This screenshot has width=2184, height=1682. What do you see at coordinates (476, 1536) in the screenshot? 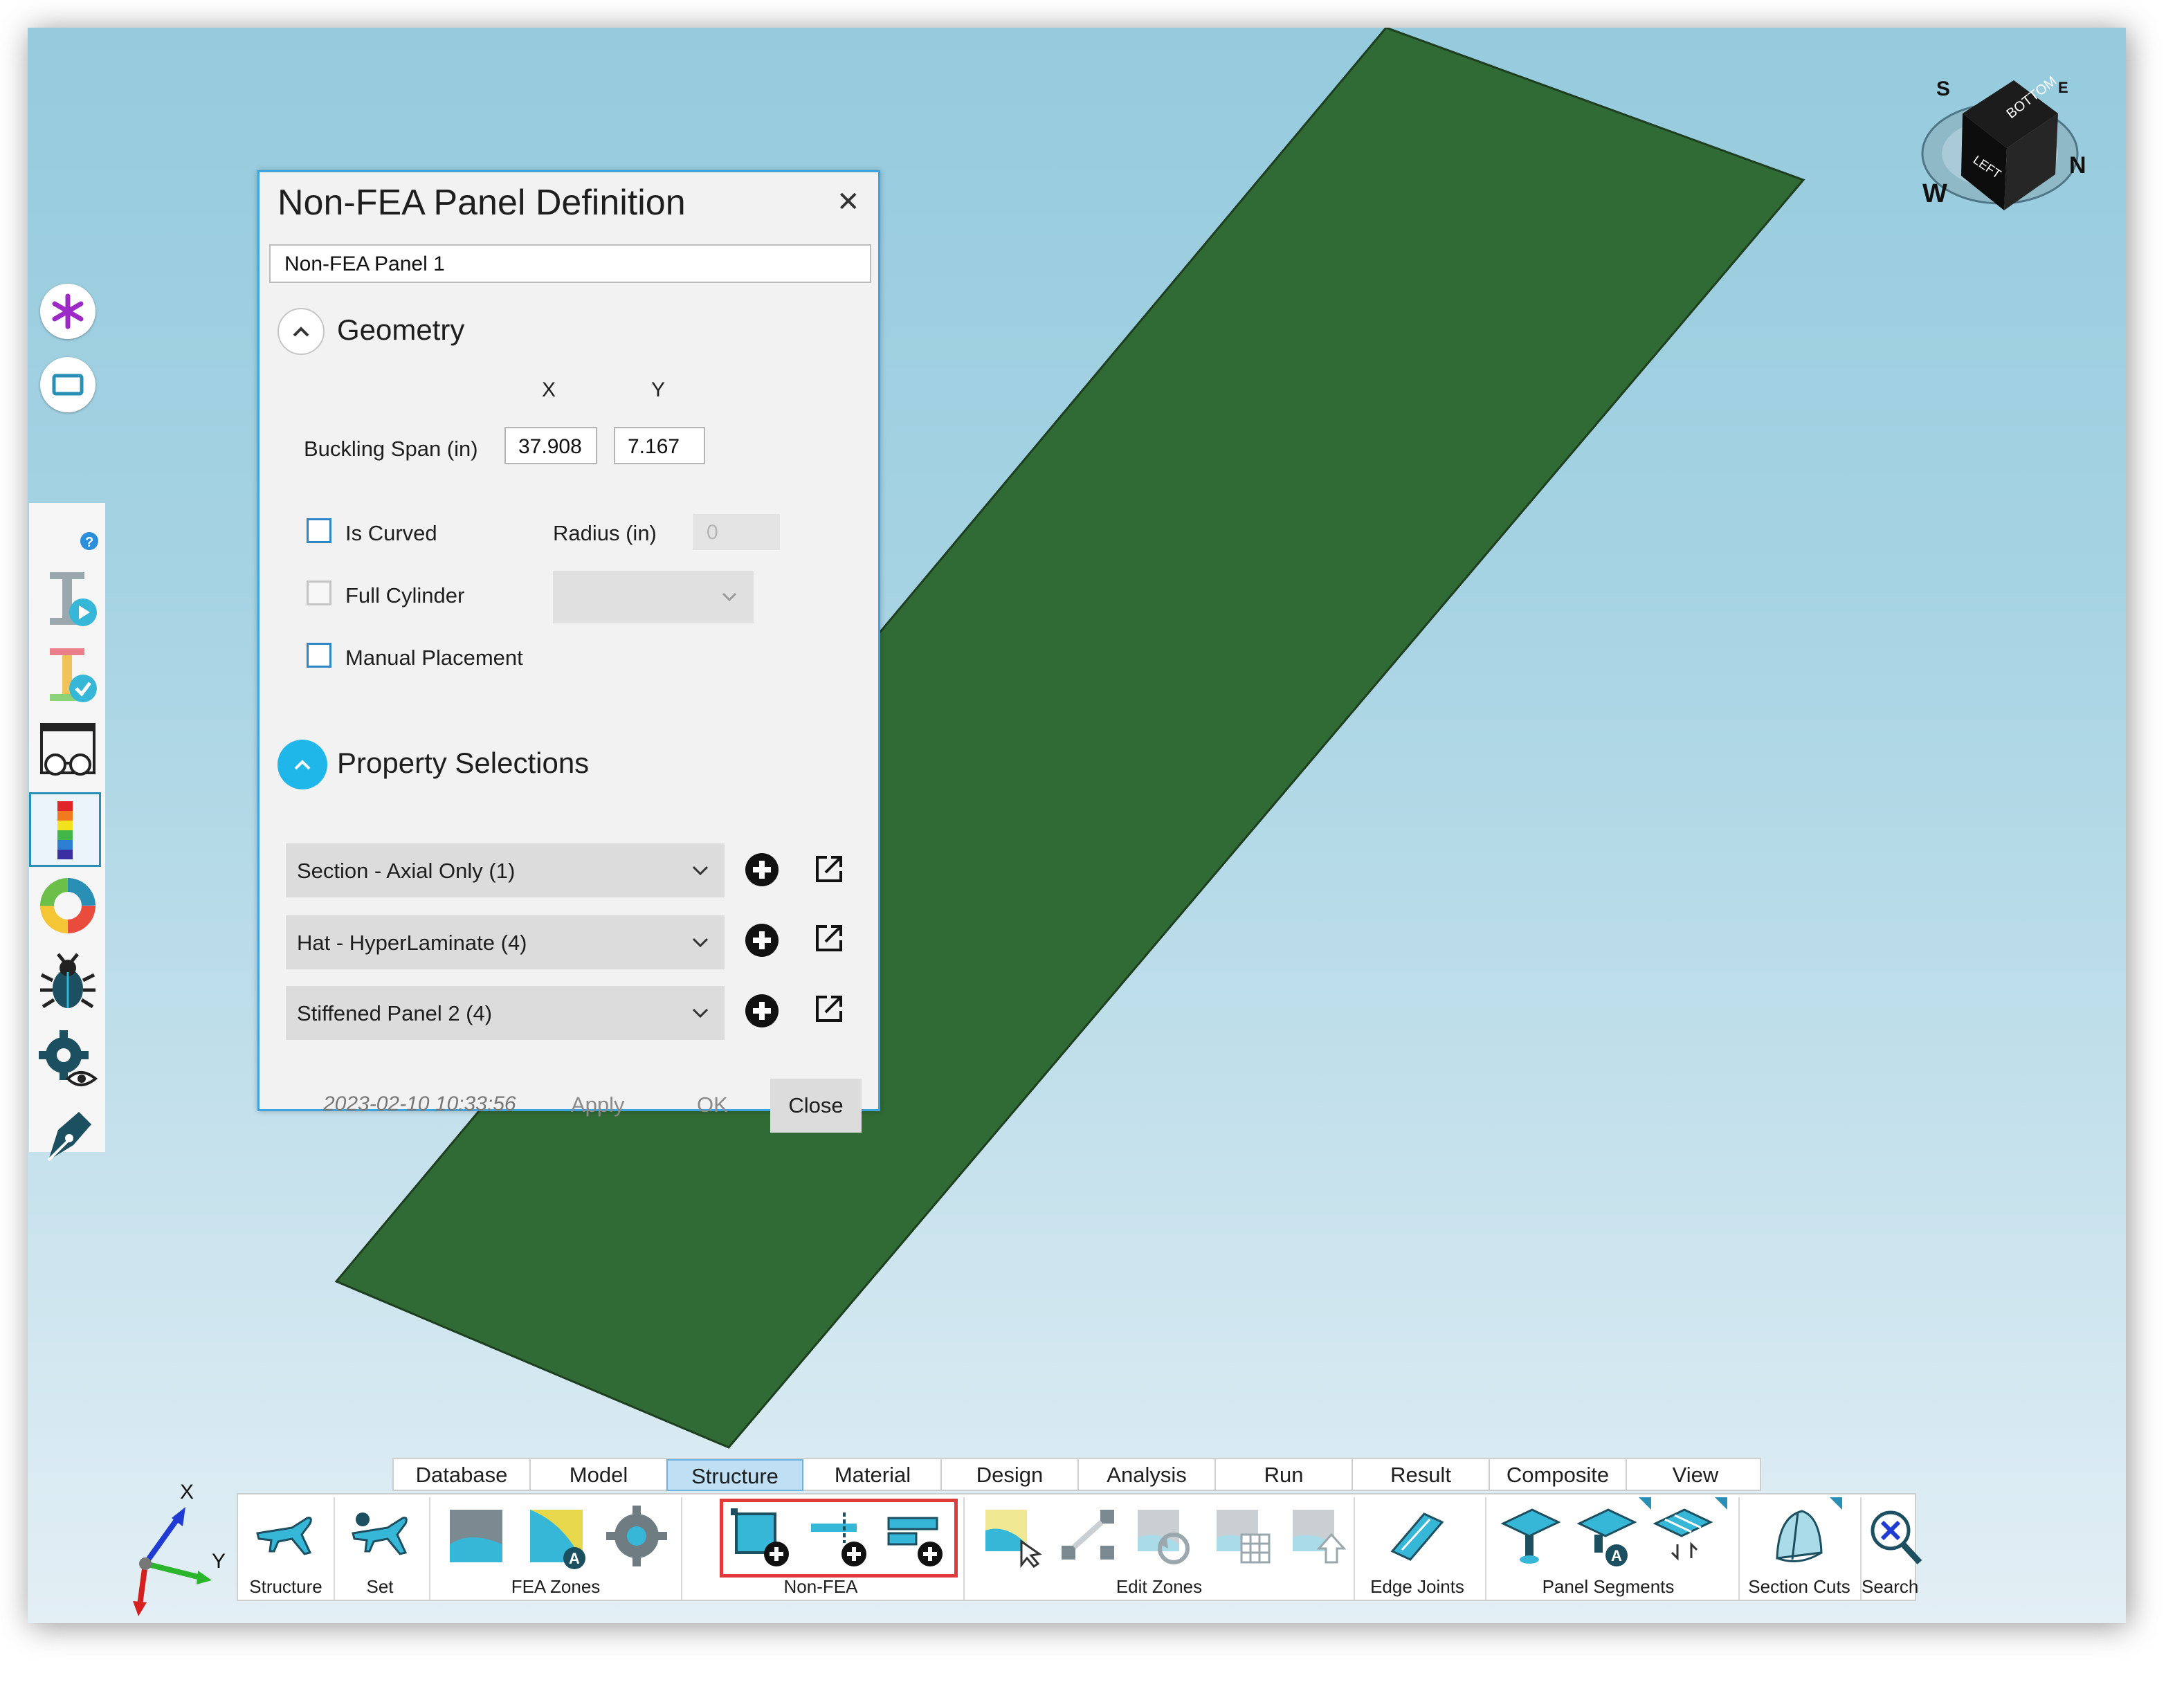
I see `fea-zone-icon` at bounding box center [476, 1536].